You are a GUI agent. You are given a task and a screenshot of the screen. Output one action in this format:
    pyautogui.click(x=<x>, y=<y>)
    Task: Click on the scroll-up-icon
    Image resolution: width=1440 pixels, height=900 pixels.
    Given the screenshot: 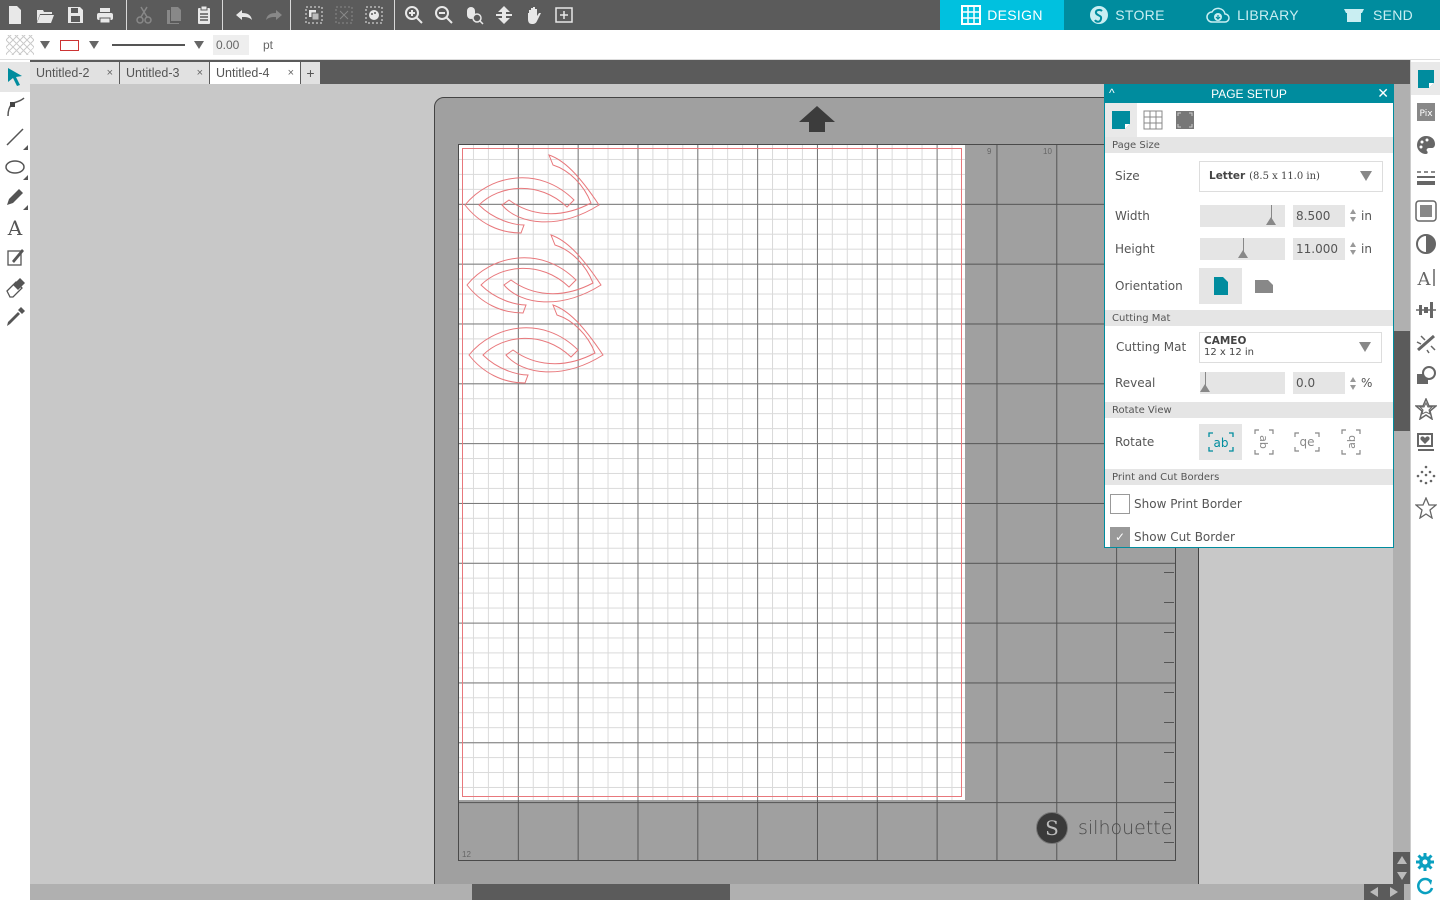 What is the action you would take?
    pyautogui.click(x=1401, y=860)
    